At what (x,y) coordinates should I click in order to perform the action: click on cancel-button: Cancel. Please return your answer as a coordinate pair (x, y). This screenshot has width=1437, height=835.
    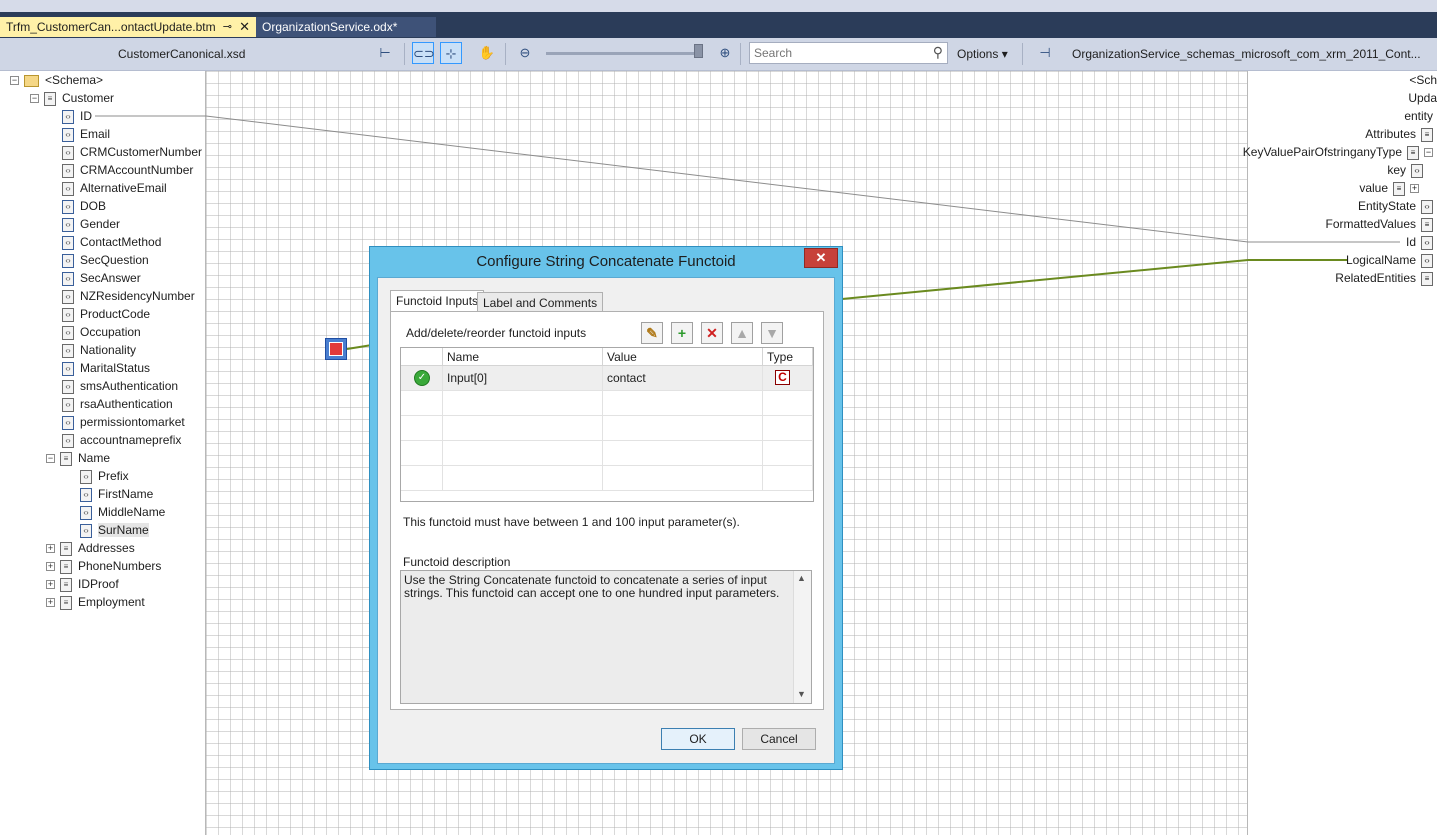
    Looking at the image, I should click on (779, 739).